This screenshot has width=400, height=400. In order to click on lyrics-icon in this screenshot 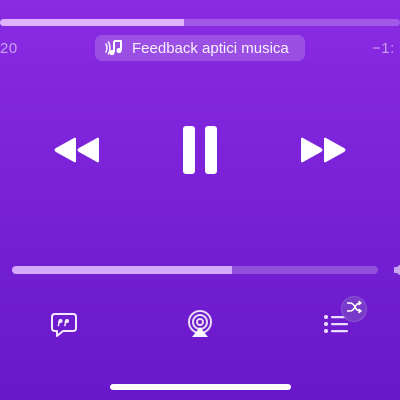, I will do `click(64, 326)`.